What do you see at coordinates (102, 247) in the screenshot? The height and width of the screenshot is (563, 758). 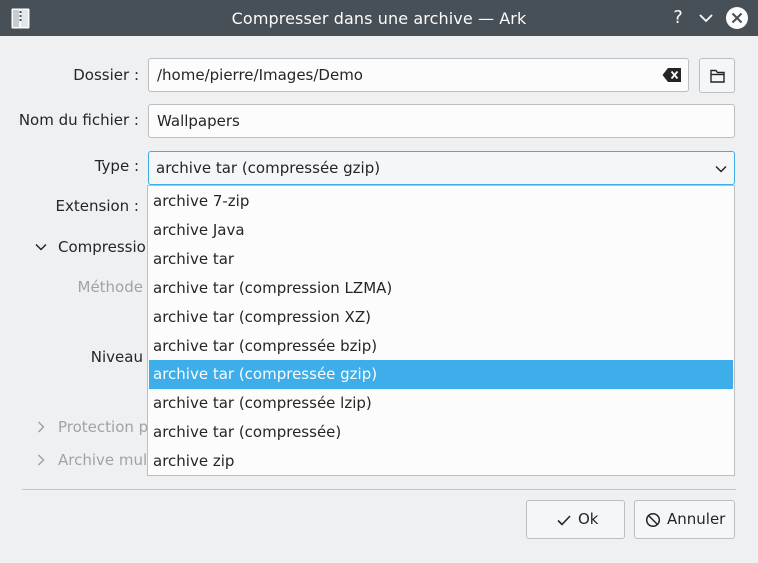 I see `compression-section-label: Compression` at bounding box center [102, 247].